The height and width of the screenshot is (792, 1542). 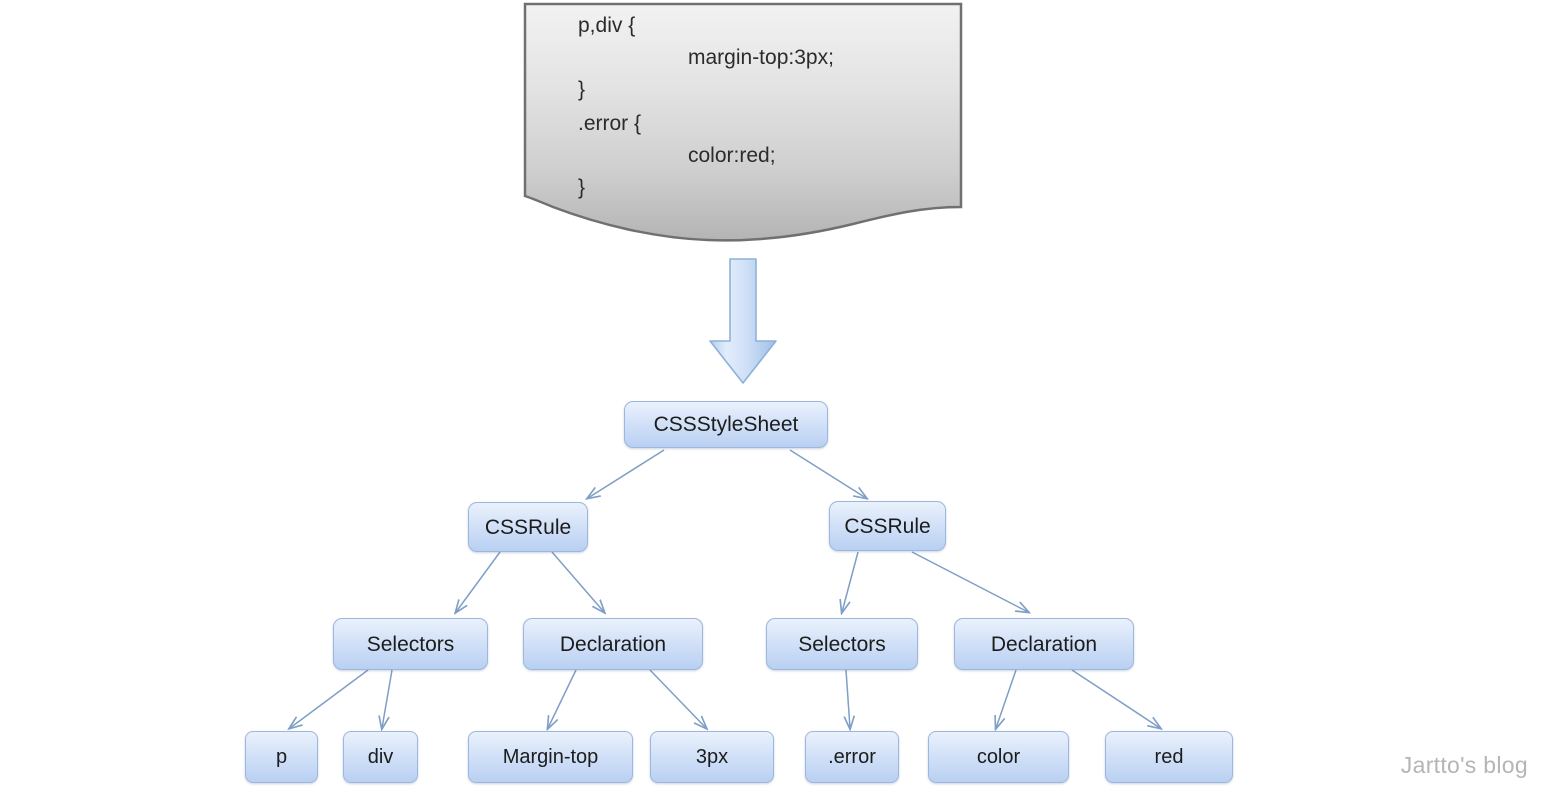 What do you see at coordinates (850, 581) in the screenshot?
I see `edge-rule2-to-selectors` at bounding box center [850, 581].